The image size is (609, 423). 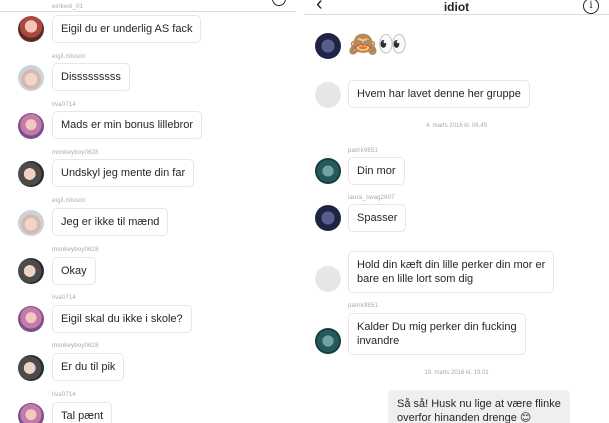 I want to click on message-bubble: Eigil skal du ikke i skole?, so click(x=122, y=319).